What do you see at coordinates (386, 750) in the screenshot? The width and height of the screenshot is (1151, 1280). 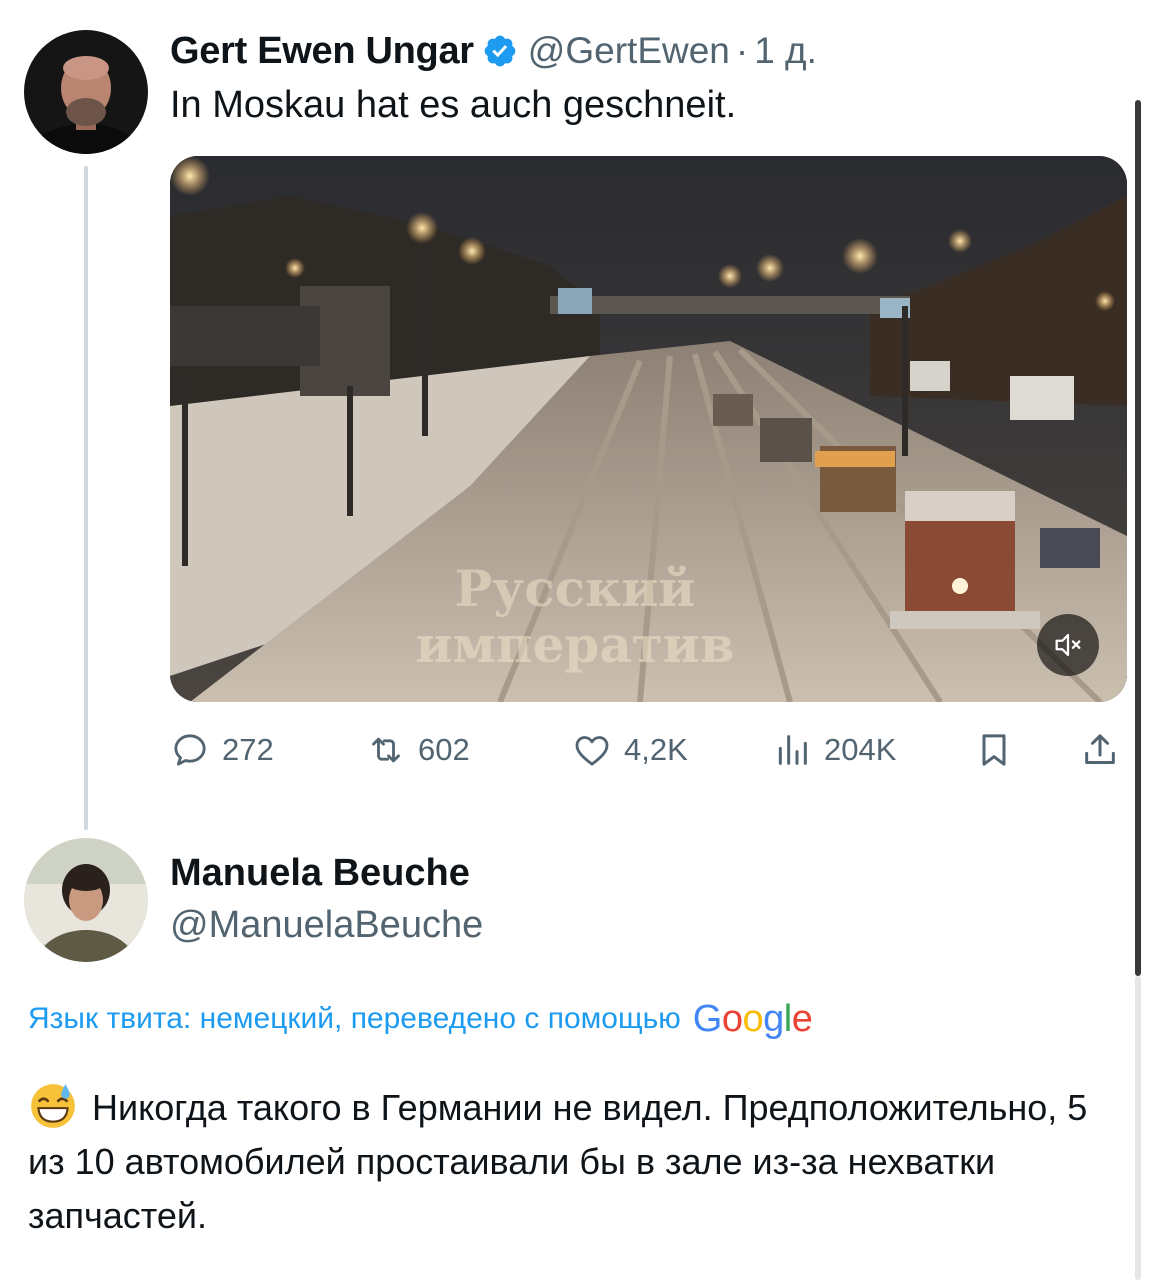 I see `retweet-icon` at bounding box center [386, 750].